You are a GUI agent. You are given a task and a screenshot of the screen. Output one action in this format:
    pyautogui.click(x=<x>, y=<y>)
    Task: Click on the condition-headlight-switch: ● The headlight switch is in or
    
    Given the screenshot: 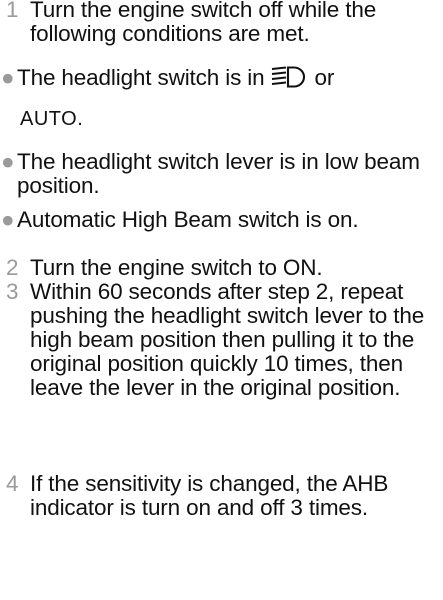 What is the action you would take?
    pyautogui.click(x=221, y=79)
    